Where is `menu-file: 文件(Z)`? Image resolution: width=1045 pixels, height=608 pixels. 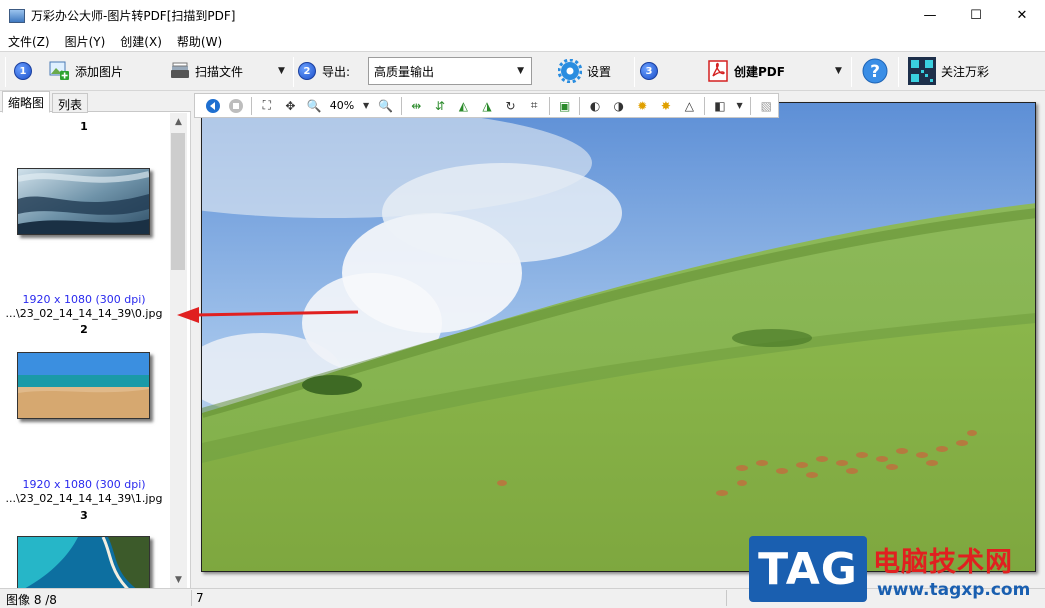 menu-file: 文件(Z) is located at coordinates (28, 41).